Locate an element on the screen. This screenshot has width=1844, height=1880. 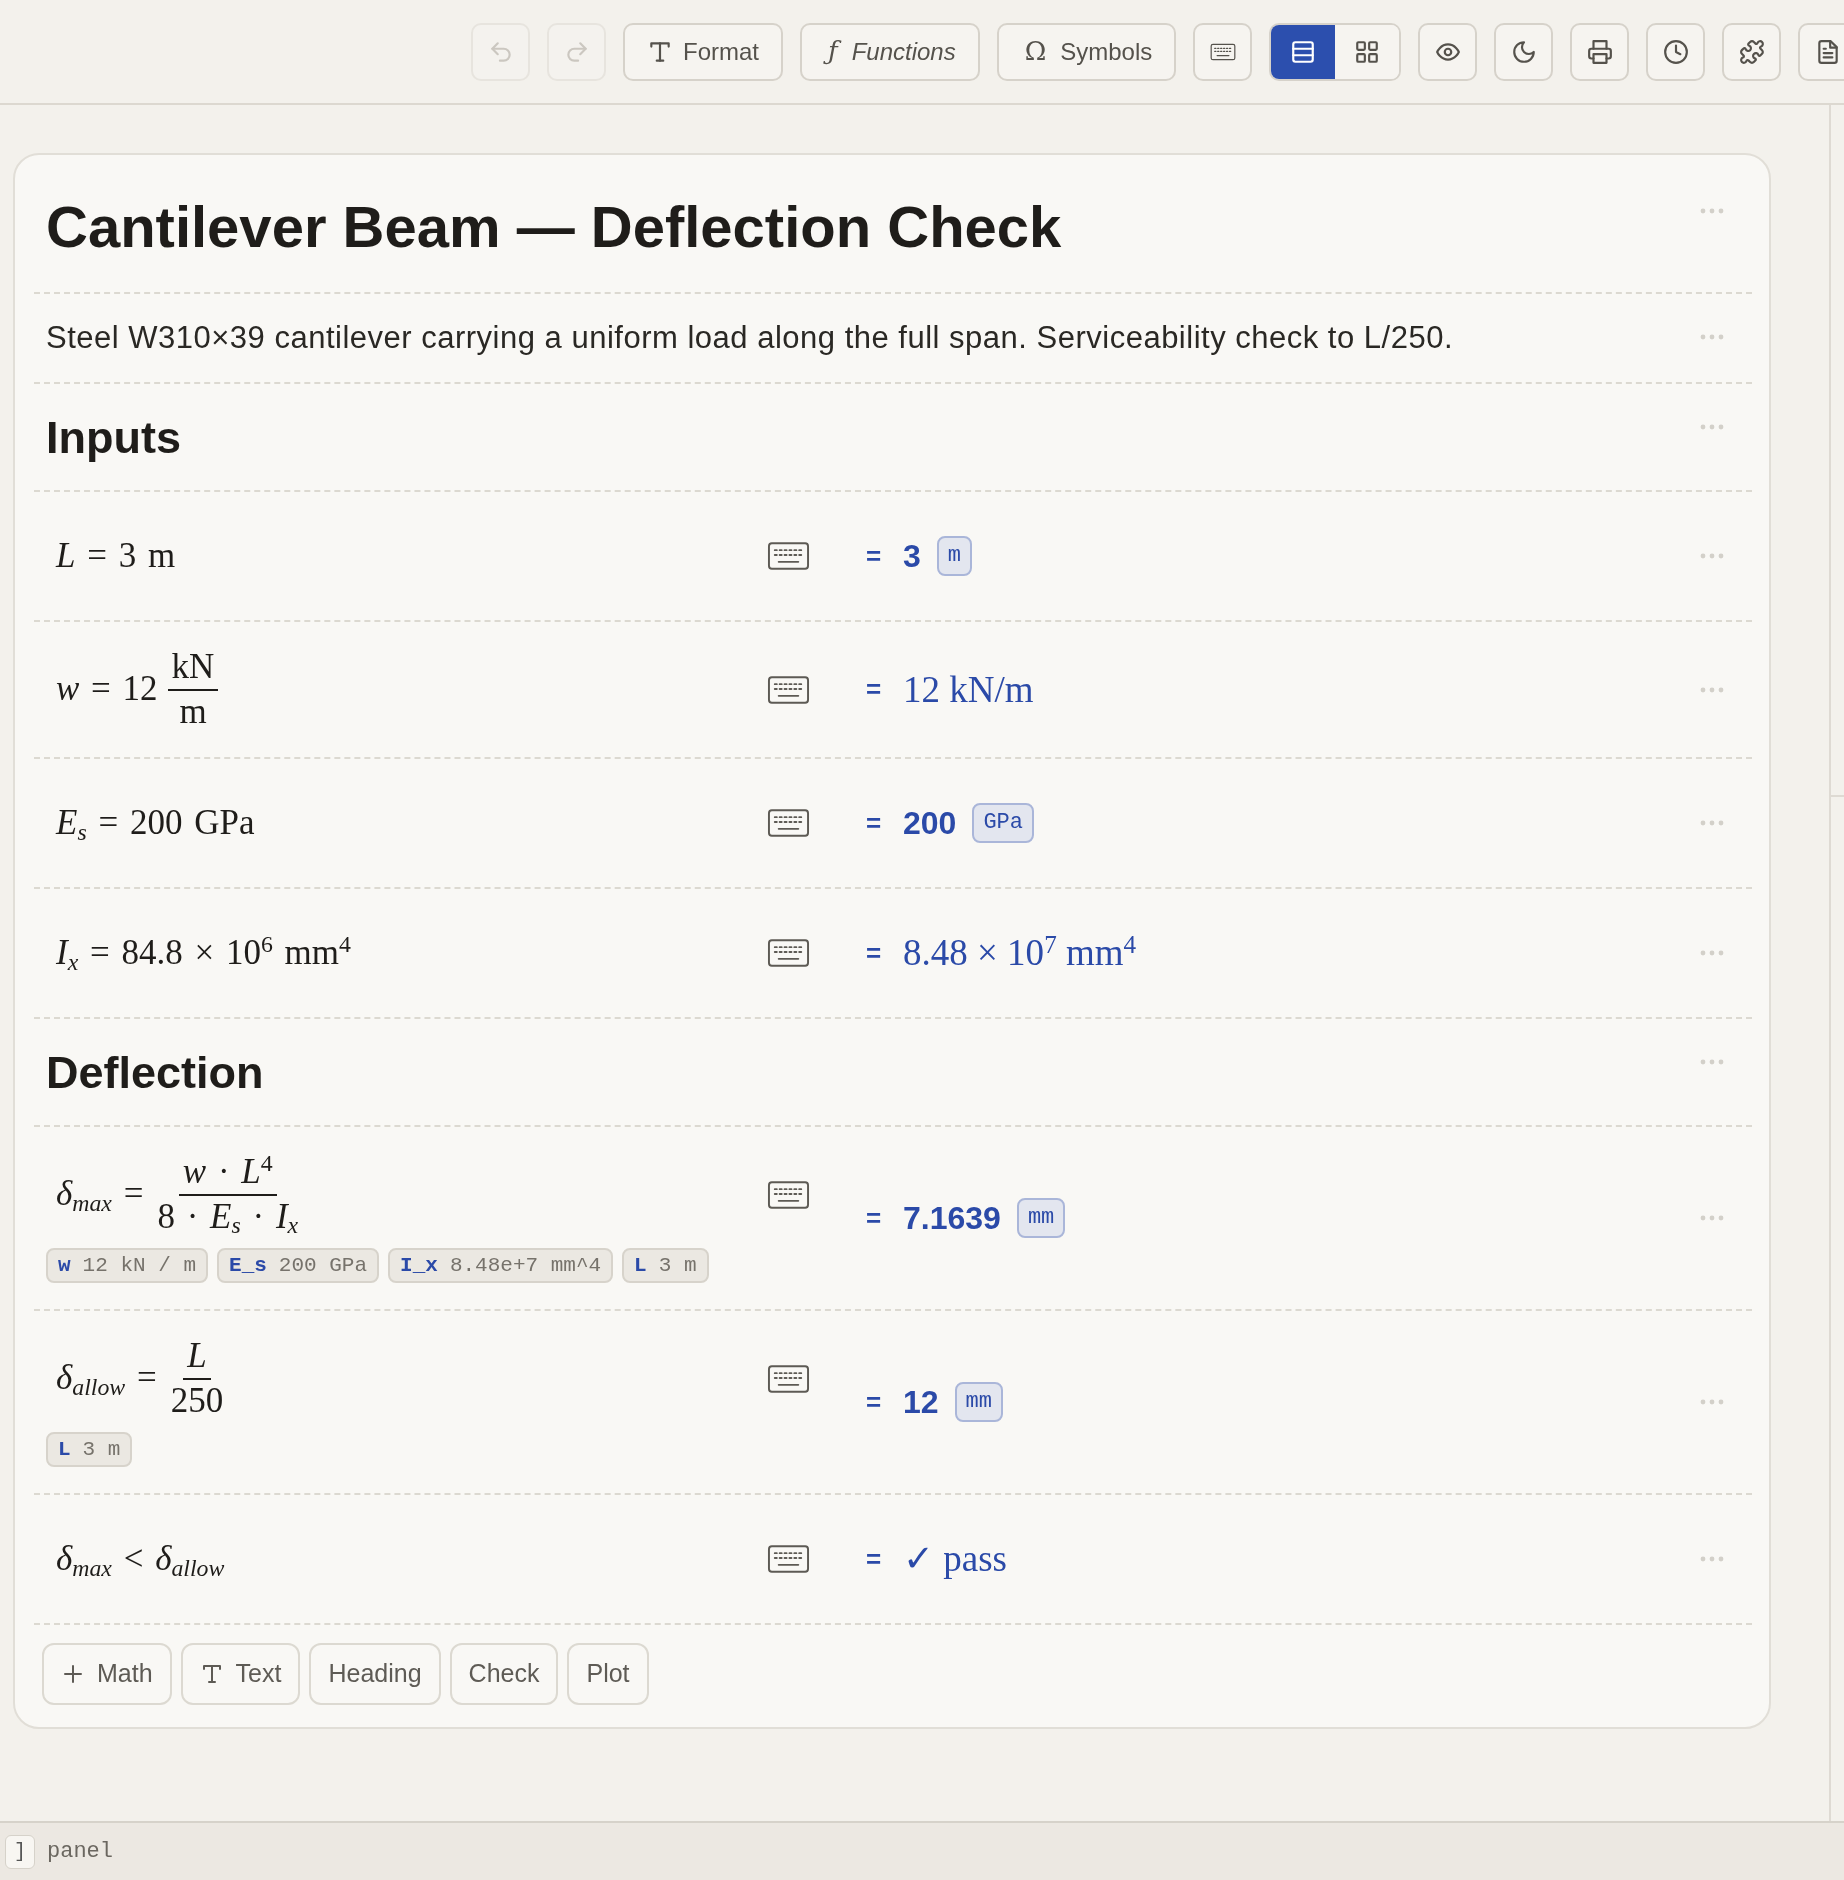
key-hint: ] is located at coordinates (20, 1851).